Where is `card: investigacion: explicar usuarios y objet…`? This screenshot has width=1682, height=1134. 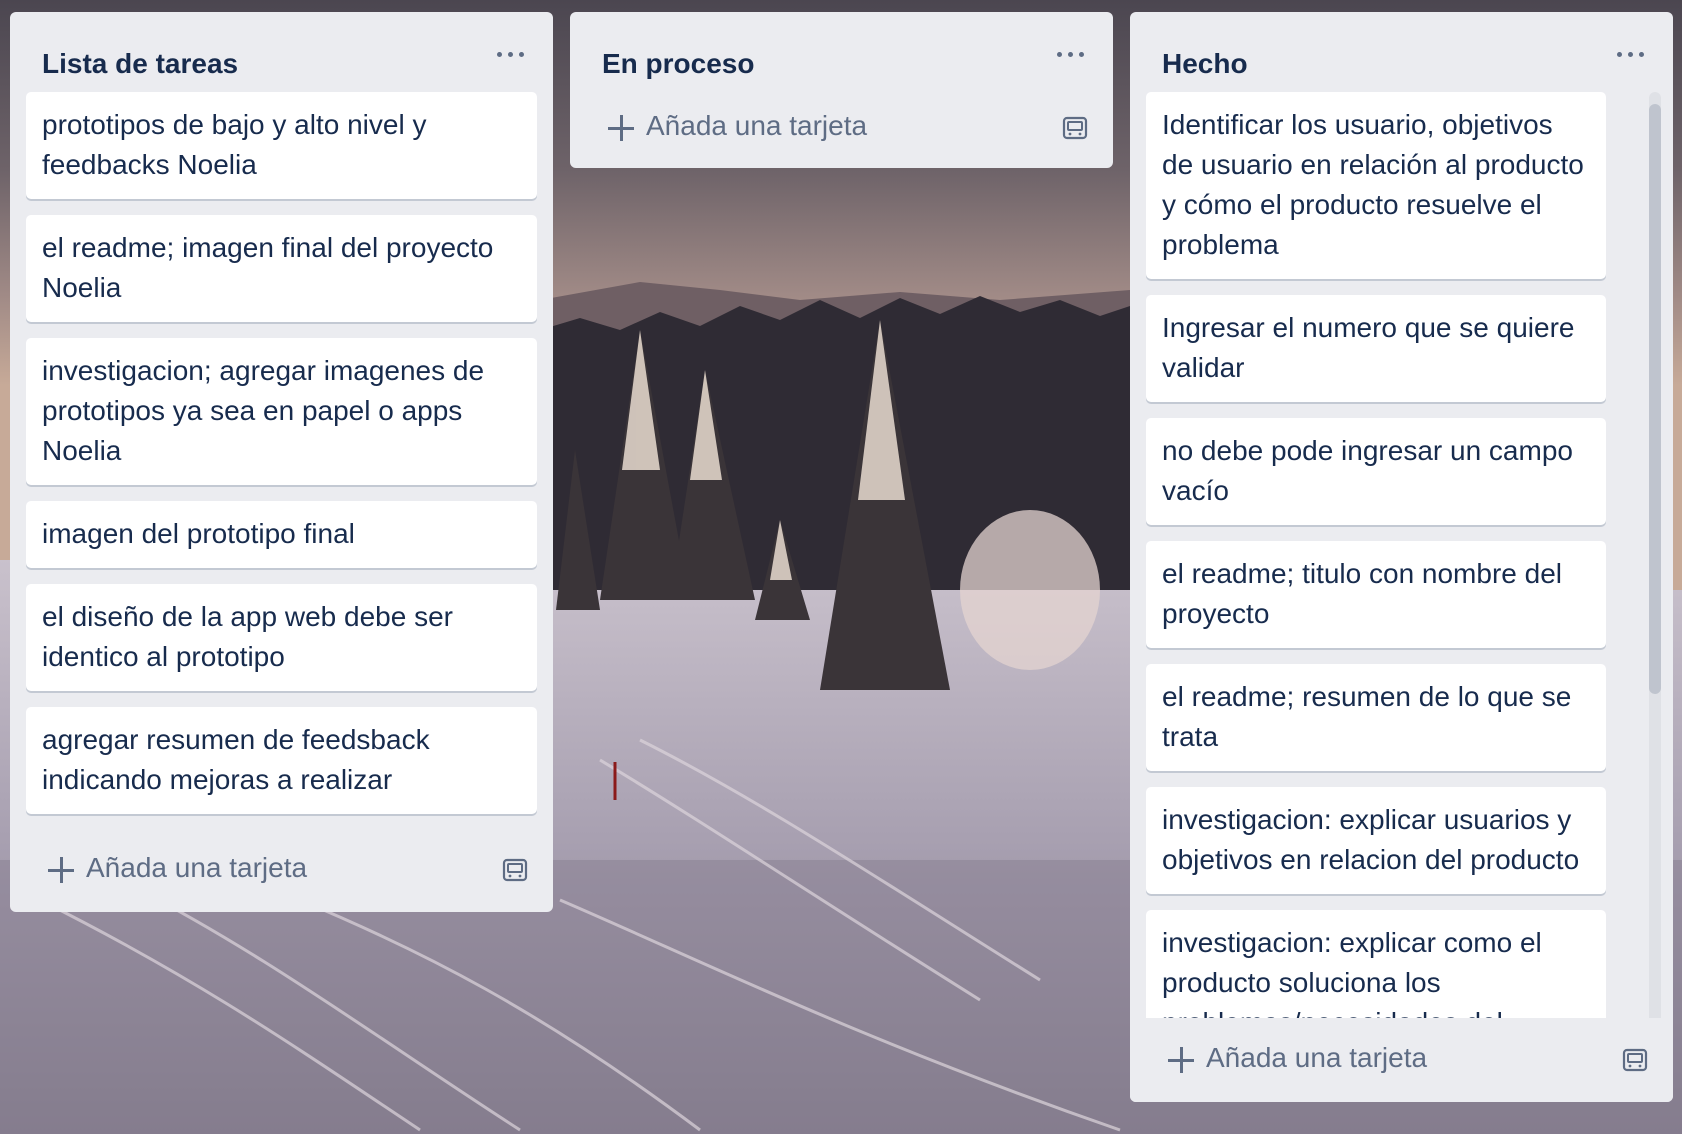 card: investigacion: explicar usuarios y objet… is located at coordinates (1376, 840).